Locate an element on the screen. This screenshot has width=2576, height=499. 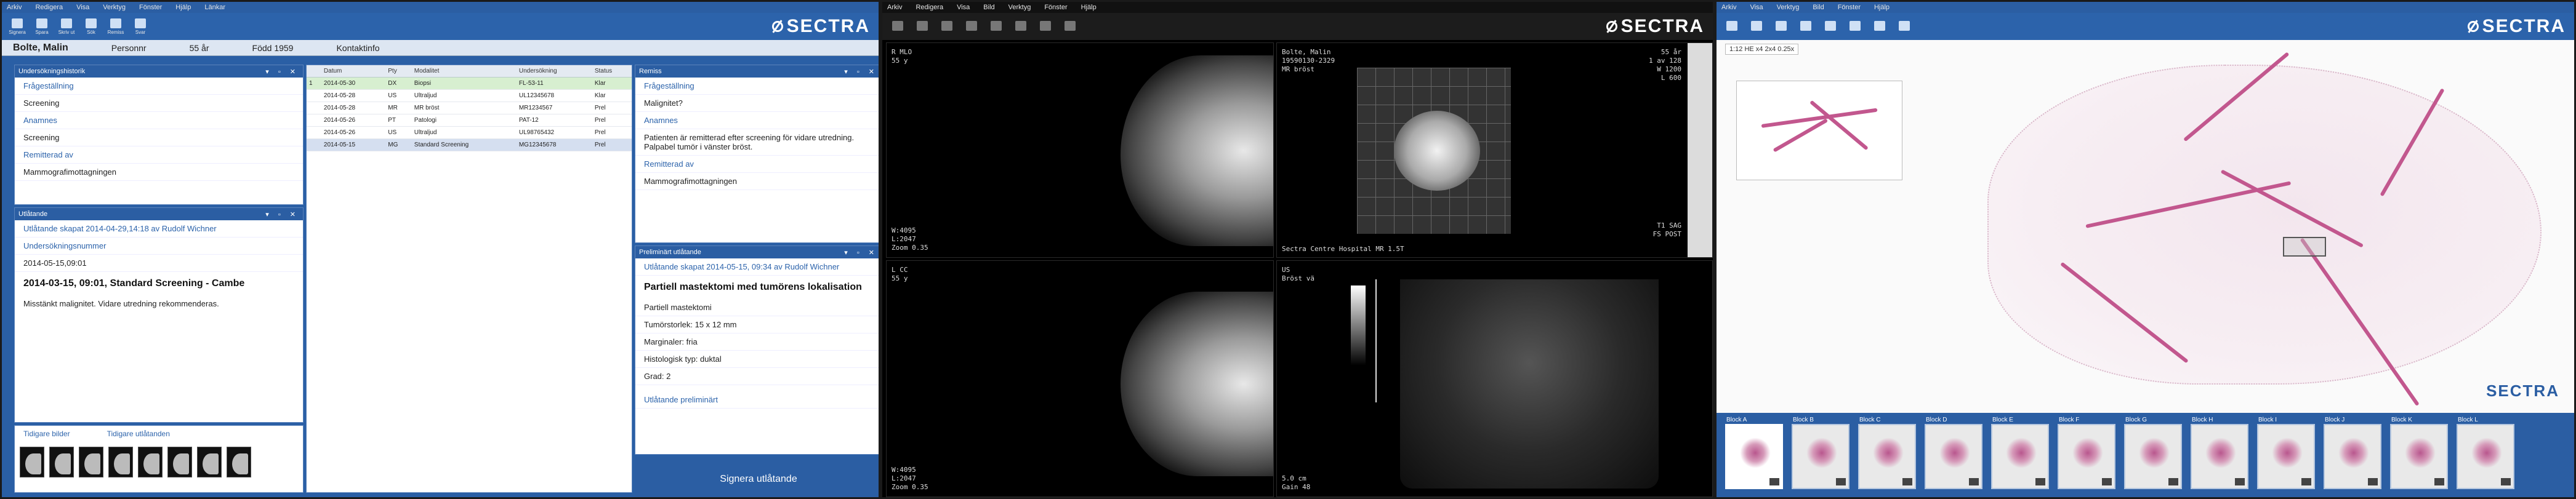
slide-thumbnail: Block L is located at coordinates (2485, 453).